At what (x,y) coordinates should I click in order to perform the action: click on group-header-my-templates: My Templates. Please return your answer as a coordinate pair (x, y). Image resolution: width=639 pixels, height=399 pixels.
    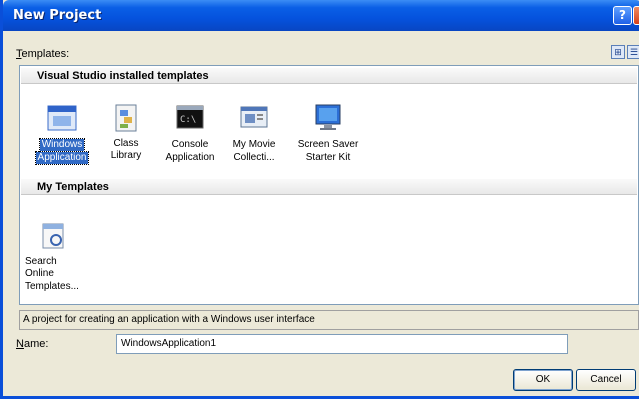
    Looking at the image, I should click on (329, 187).